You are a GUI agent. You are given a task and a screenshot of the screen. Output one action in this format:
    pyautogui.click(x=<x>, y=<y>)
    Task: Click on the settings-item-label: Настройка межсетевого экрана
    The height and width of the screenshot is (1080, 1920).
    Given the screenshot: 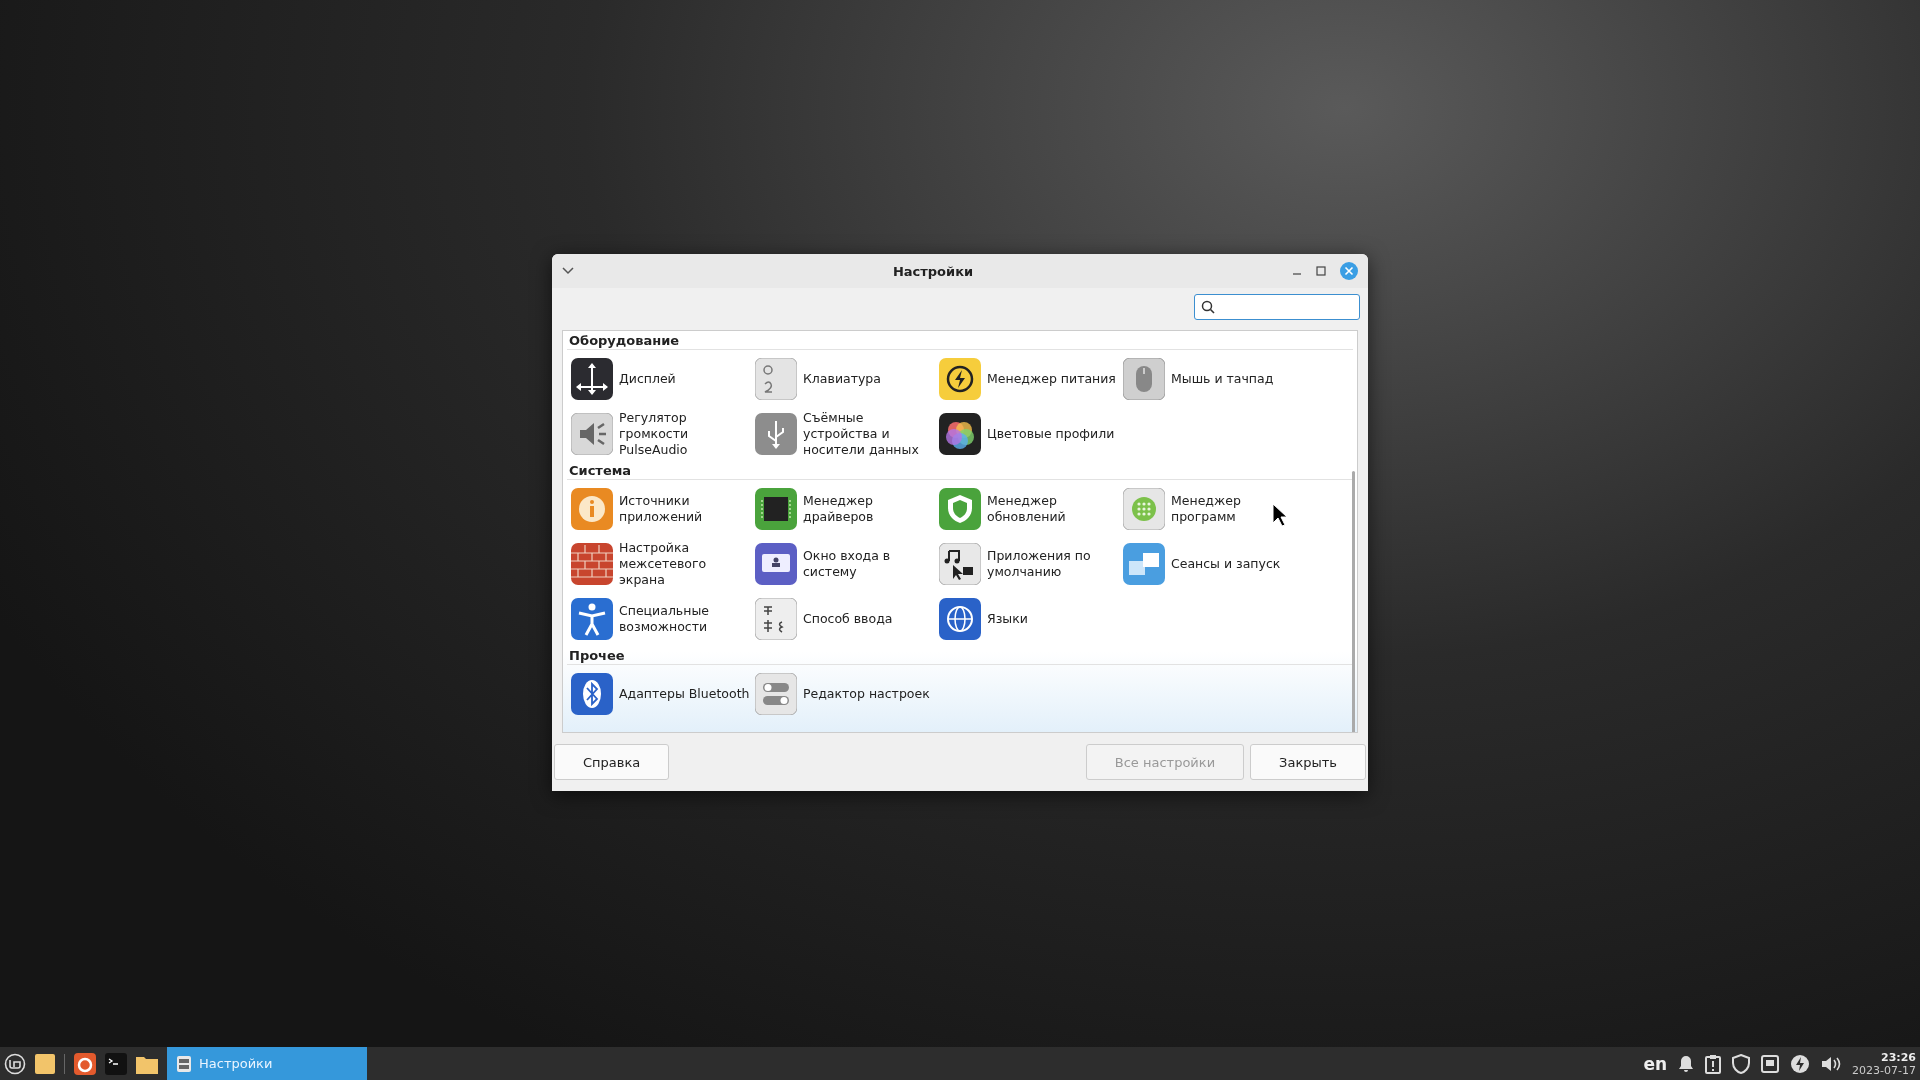 What is the action you would take?
    pyautogui.click(x=663, y=563)
    